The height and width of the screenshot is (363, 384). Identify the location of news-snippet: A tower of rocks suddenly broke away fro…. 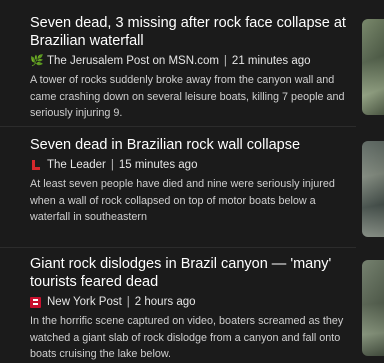
(187, 96).